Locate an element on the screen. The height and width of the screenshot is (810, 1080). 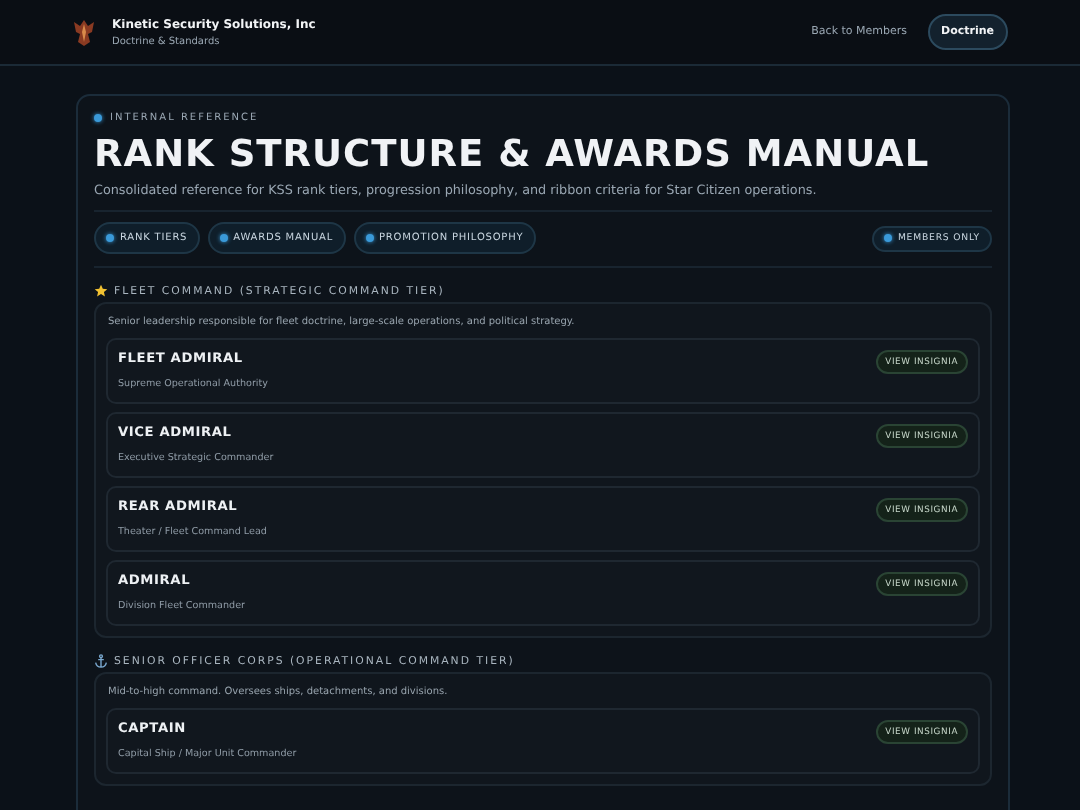
star-icon is located at coordinates (101, 291).